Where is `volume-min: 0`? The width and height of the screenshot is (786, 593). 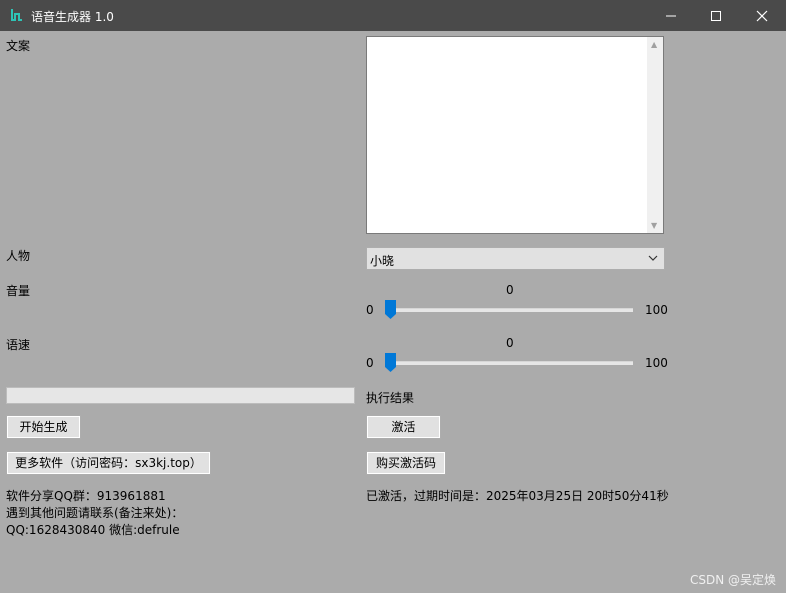 volume-min: 0 is located at coordinates (370, 310).